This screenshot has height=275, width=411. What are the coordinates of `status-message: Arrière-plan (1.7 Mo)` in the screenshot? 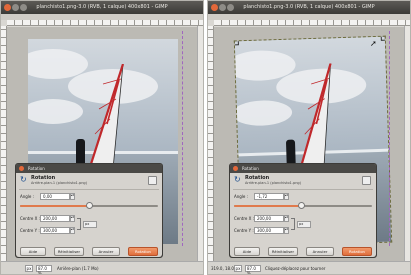 It's located at (78, 268).